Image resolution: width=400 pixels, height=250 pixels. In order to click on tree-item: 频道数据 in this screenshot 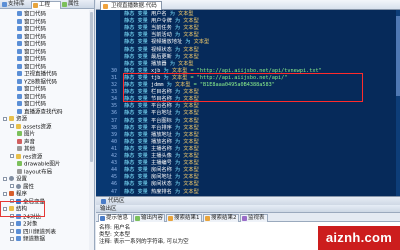, I will do `click(27, 239)`.